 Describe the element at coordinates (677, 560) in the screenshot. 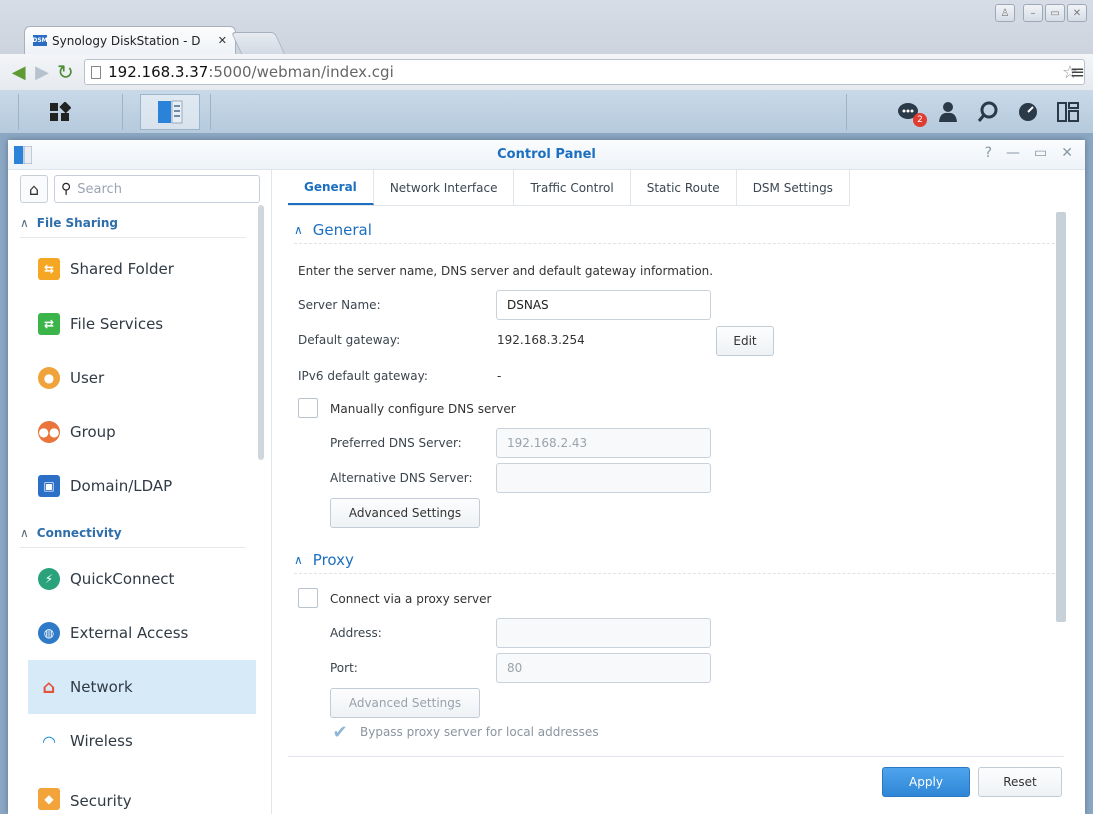

I see `proxy-section-header: ∧ Proxy` at that location.